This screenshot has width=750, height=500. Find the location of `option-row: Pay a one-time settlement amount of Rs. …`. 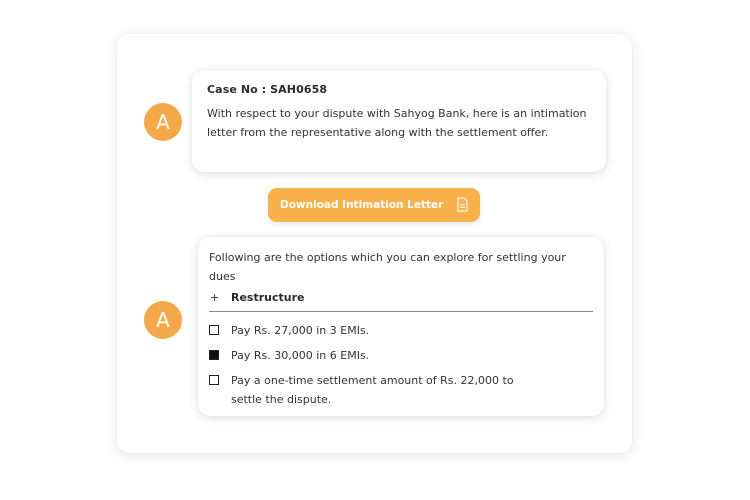

option-row: Pay a one-time settlement amount of Rs. … is located at coordinates (401, 390).